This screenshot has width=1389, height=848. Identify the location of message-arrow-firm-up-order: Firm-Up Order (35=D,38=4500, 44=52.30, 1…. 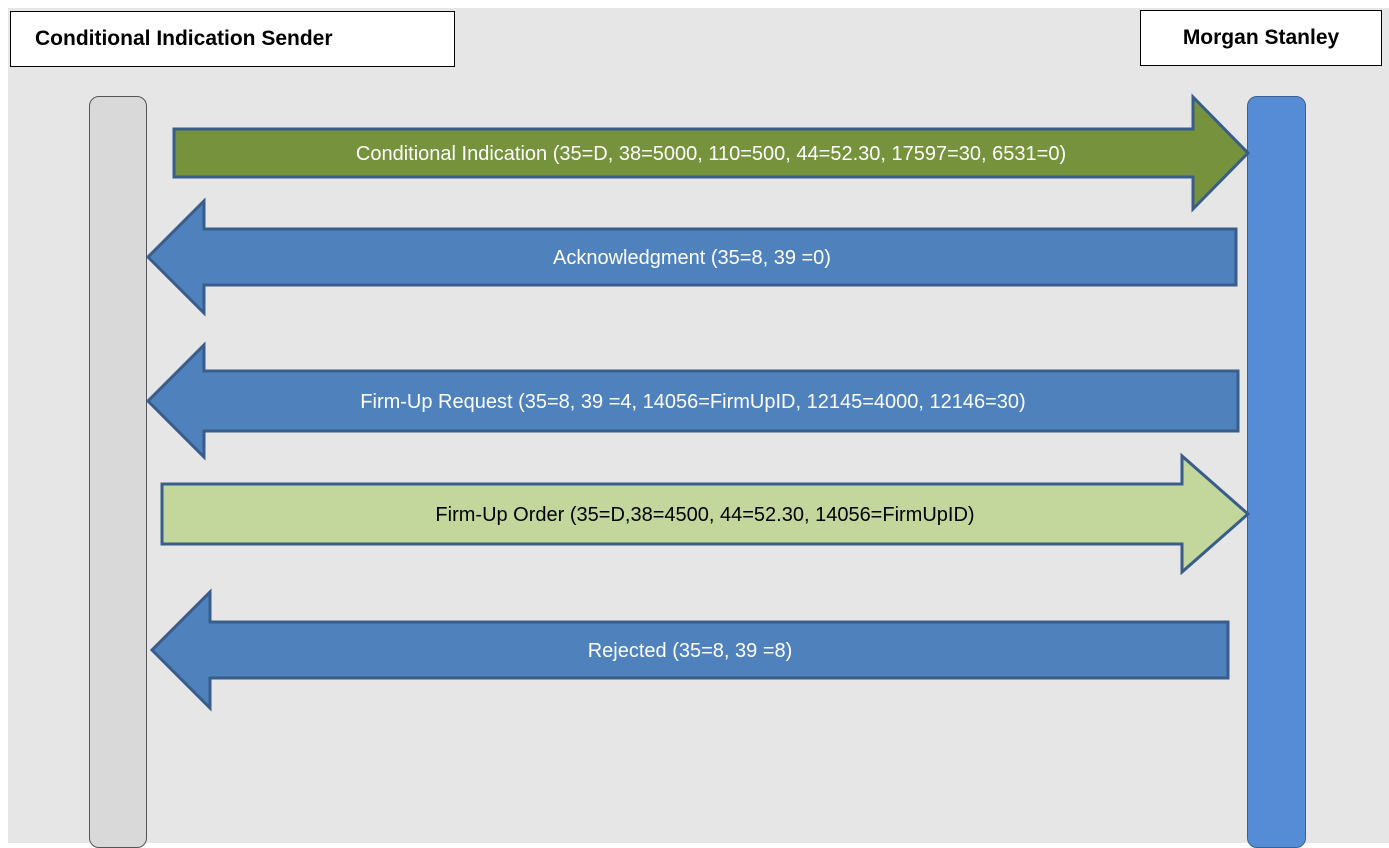
(705, 514).